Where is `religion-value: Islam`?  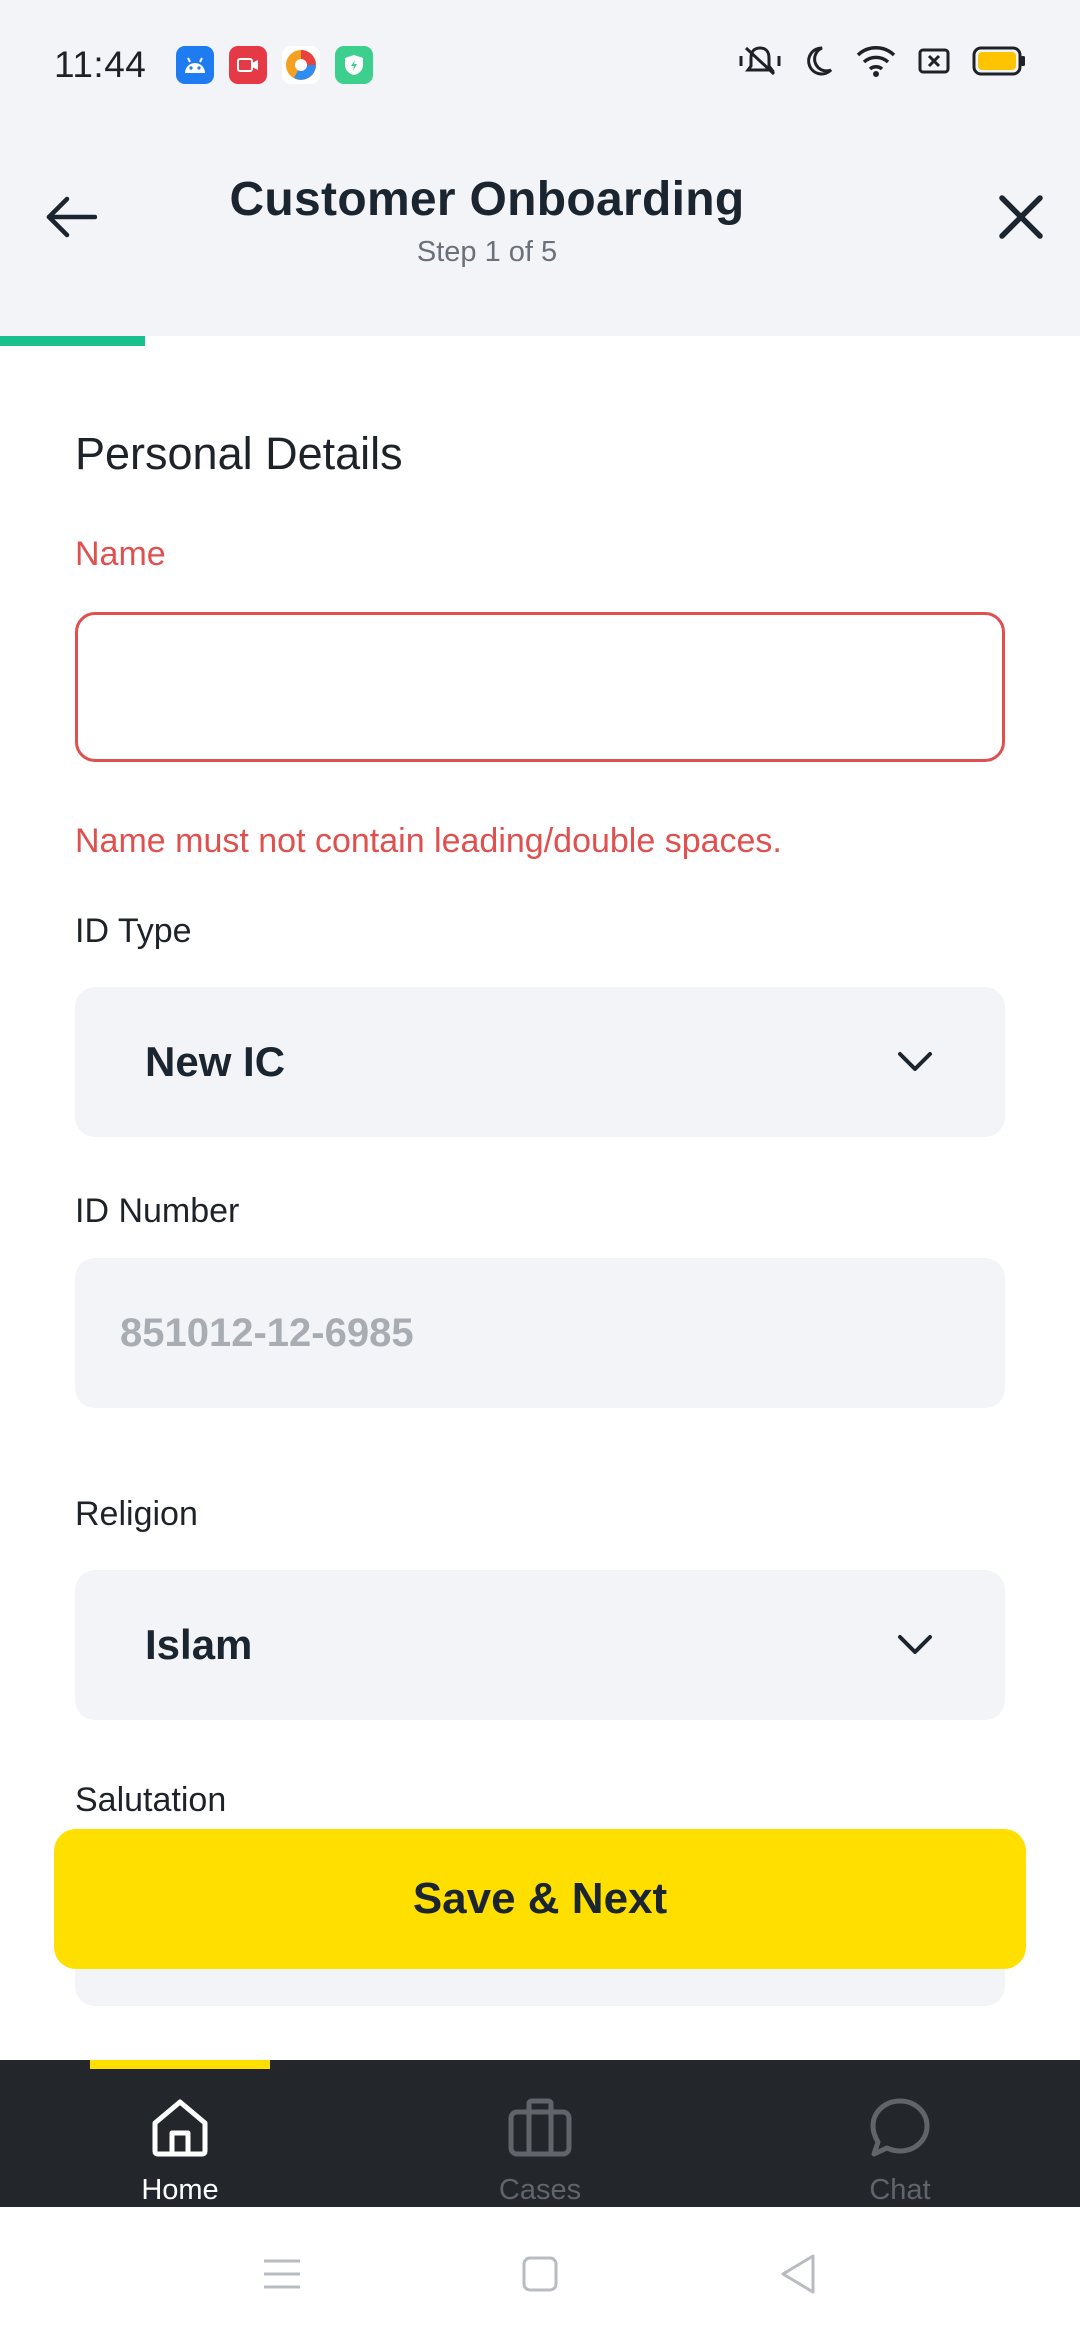
religion-value: Islam is located at coordinates (199, 1644).